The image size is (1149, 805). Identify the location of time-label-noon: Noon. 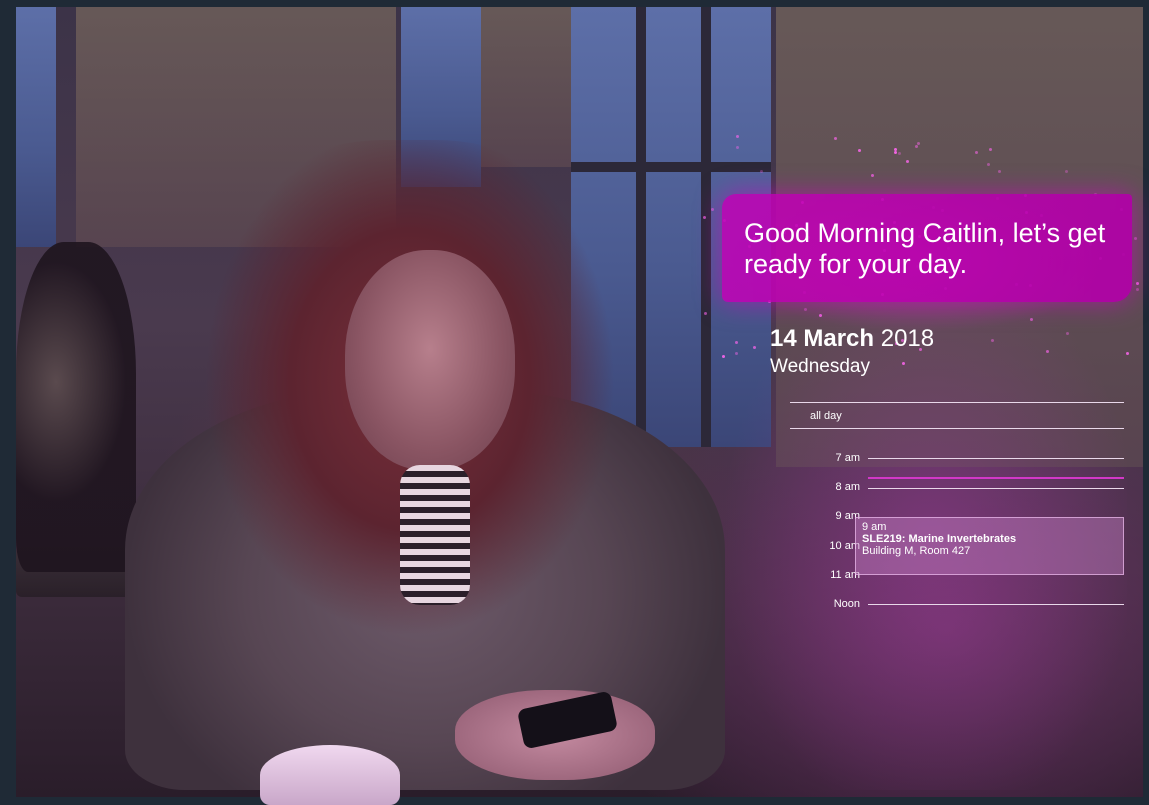
(846, 604).